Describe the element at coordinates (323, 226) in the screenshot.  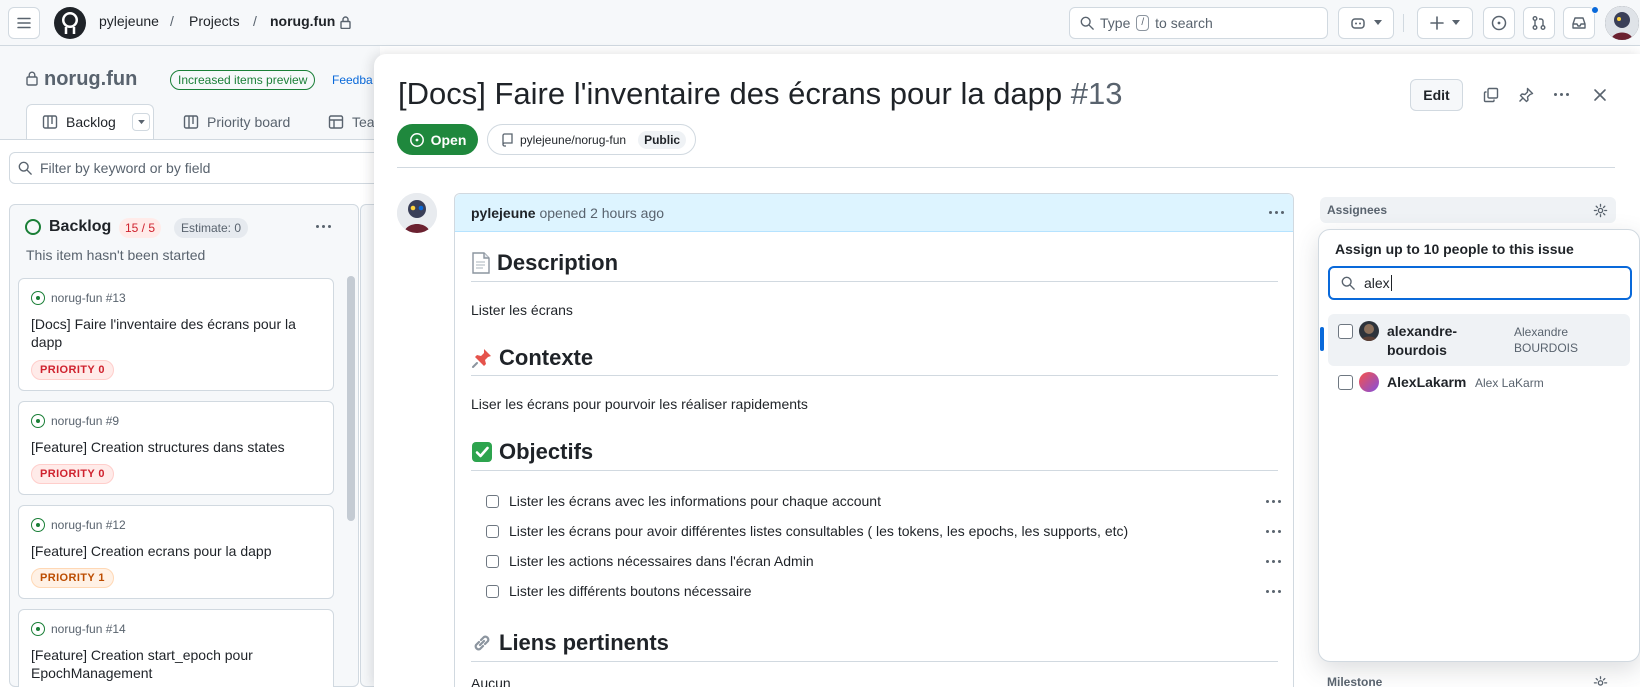
I see `column-menu-icon` at that location.